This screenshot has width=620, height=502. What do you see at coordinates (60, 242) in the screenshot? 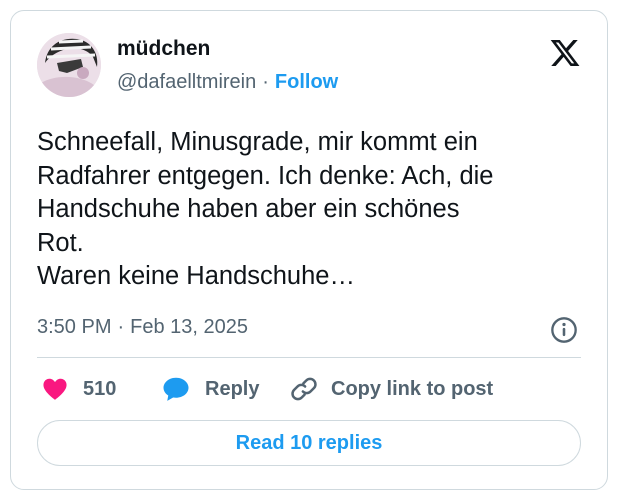
I see `post-text-line: Rot.` at bounding box center [60, 242].